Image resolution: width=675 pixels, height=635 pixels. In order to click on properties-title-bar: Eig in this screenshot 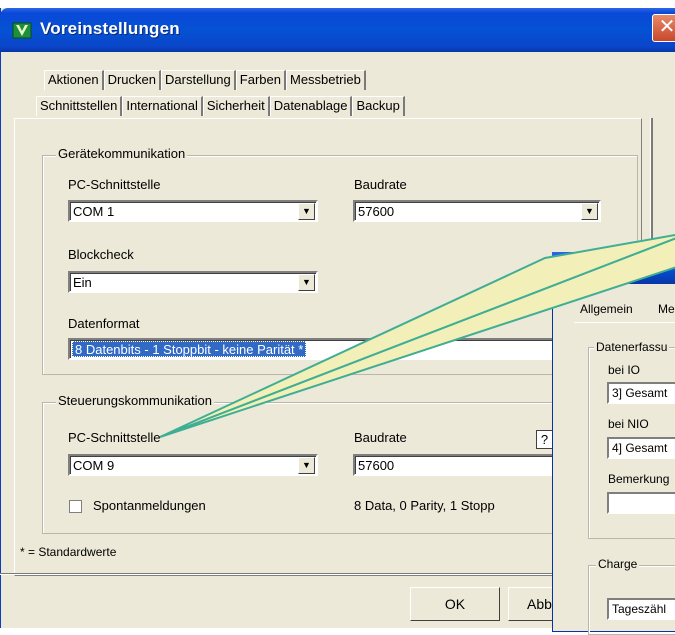, I will do `click(613, 268)`.